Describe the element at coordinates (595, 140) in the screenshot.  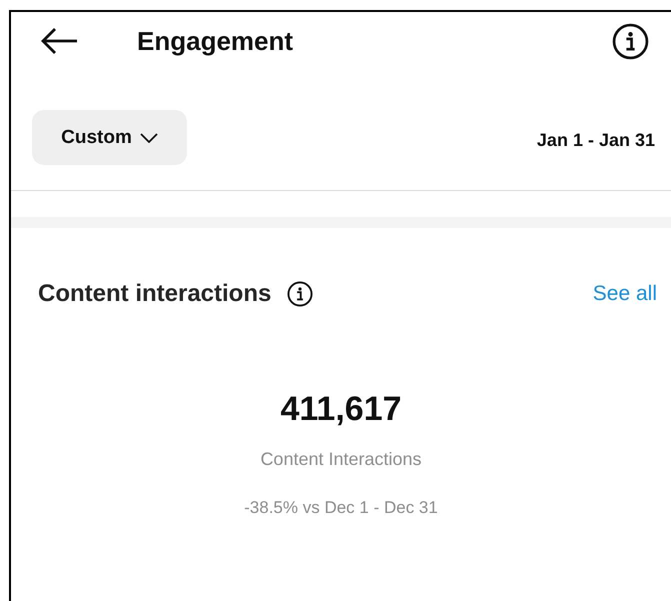
I see `date-range-text: Jan 1 - Jan 31` at that location.